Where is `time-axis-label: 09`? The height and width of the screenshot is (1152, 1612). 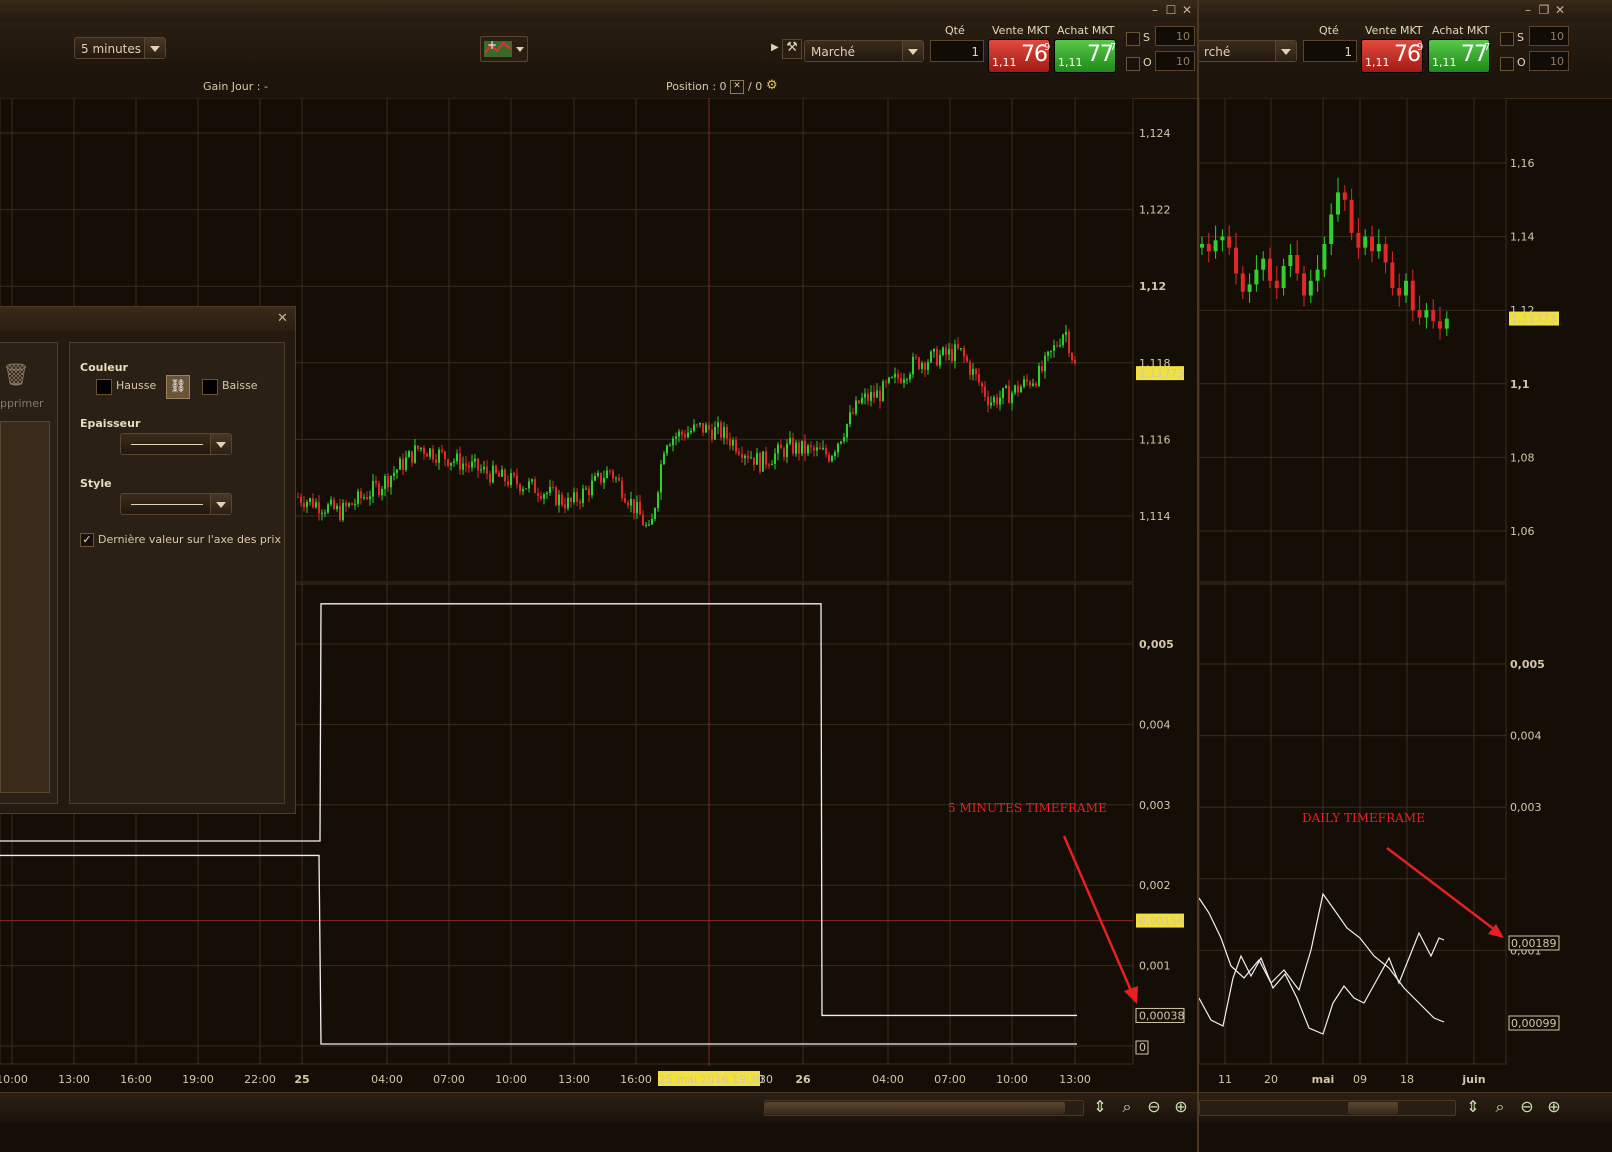
time-axis-label: 09 is located at coordinates (1360, 1079).